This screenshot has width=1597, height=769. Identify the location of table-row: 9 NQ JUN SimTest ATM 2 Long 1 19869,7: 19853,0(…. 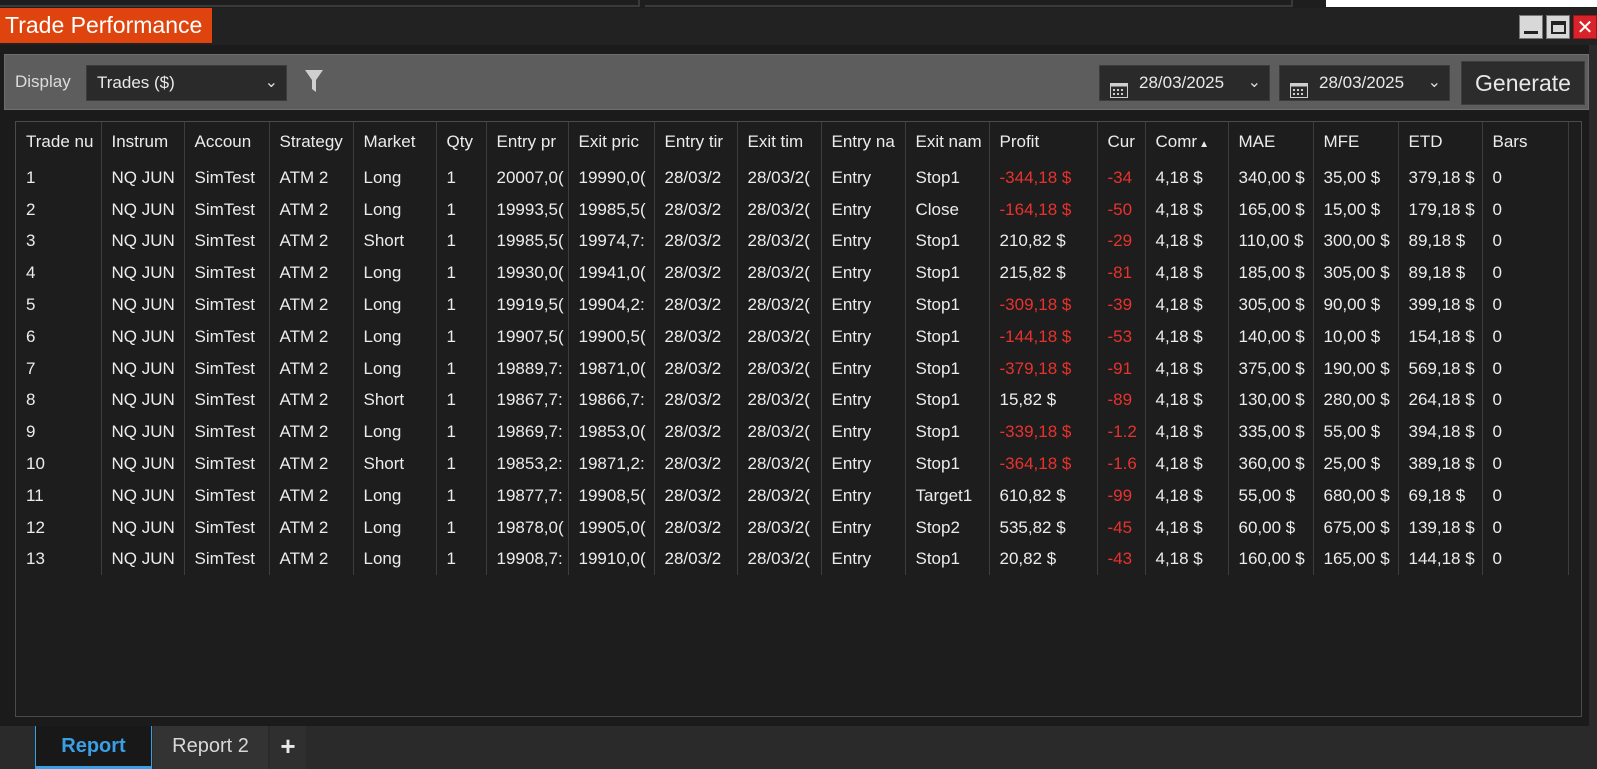
(792, 432).